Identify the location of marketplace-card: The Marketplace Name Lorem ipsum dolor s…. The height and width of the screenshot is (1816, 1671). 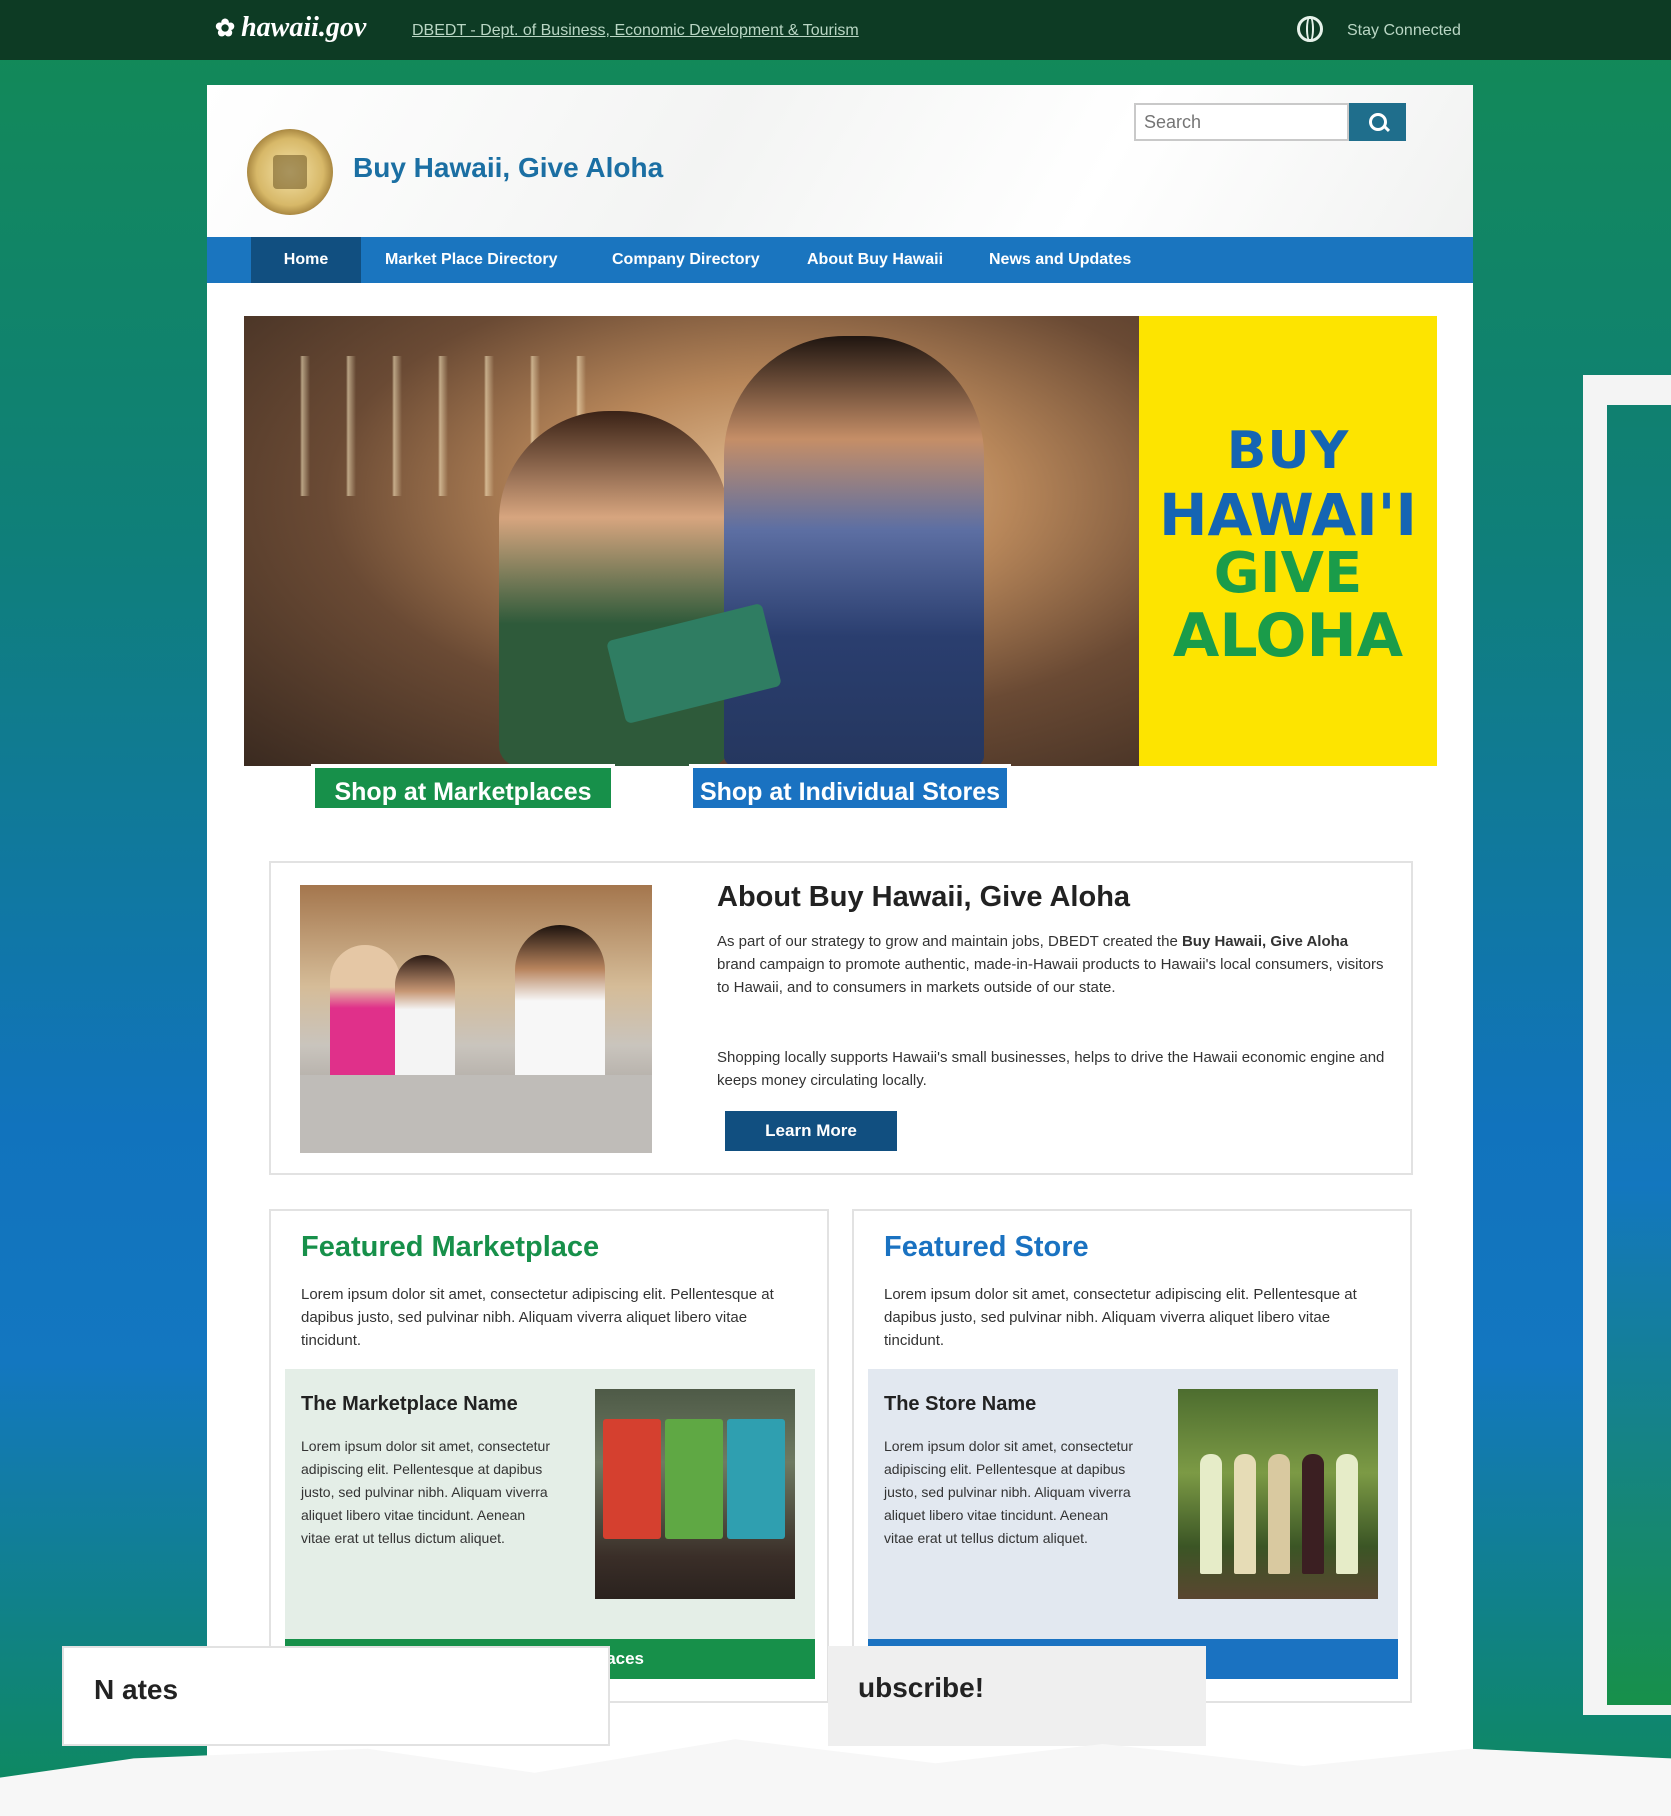
(550, 1504).